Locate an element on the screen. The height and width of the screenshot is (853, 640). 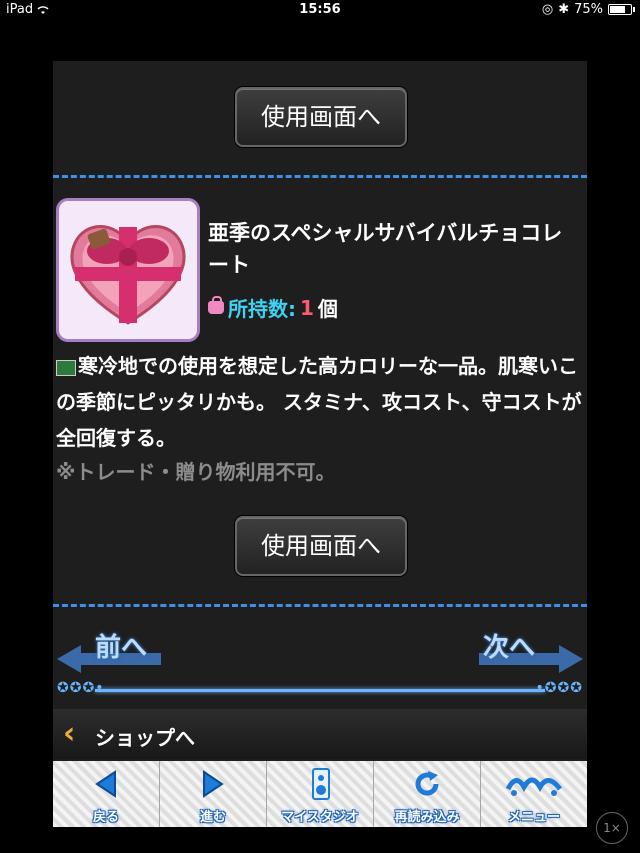
heart-chocolate-box-icon is located at coordinates (128, 270).